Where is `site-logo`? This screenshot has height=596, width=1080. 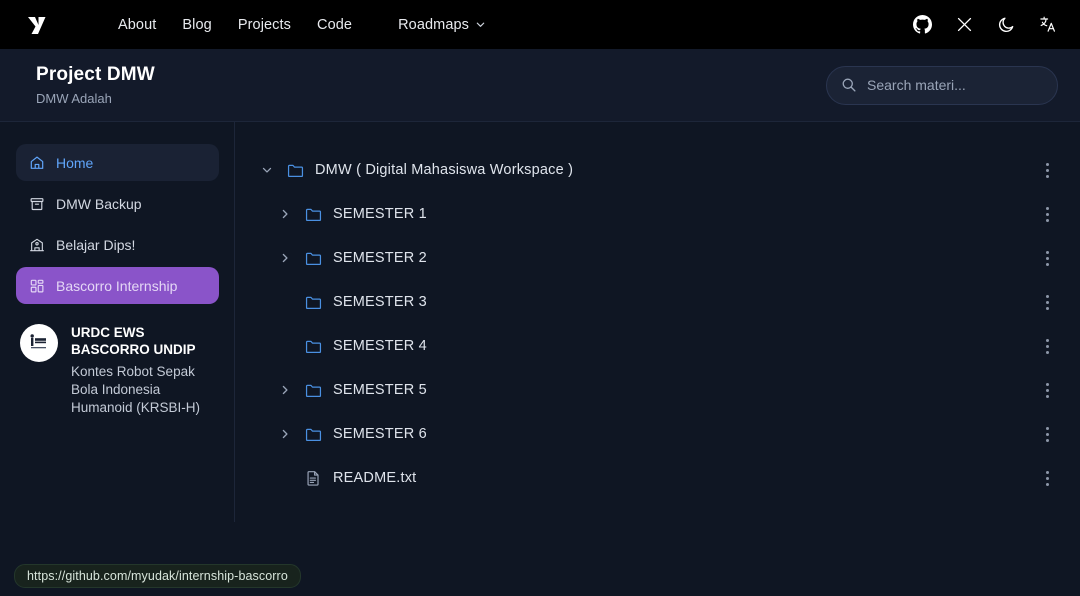
site-logo is located at coordinates (44, 25).